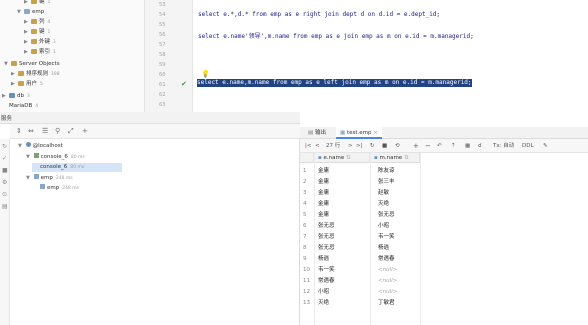 The height and width of the screenshot is (325, 588). What do you see at coordinates (383, 248) in the screenshot?
I see `cell-m-name: 杨逍` at bounding box center [383, 248].